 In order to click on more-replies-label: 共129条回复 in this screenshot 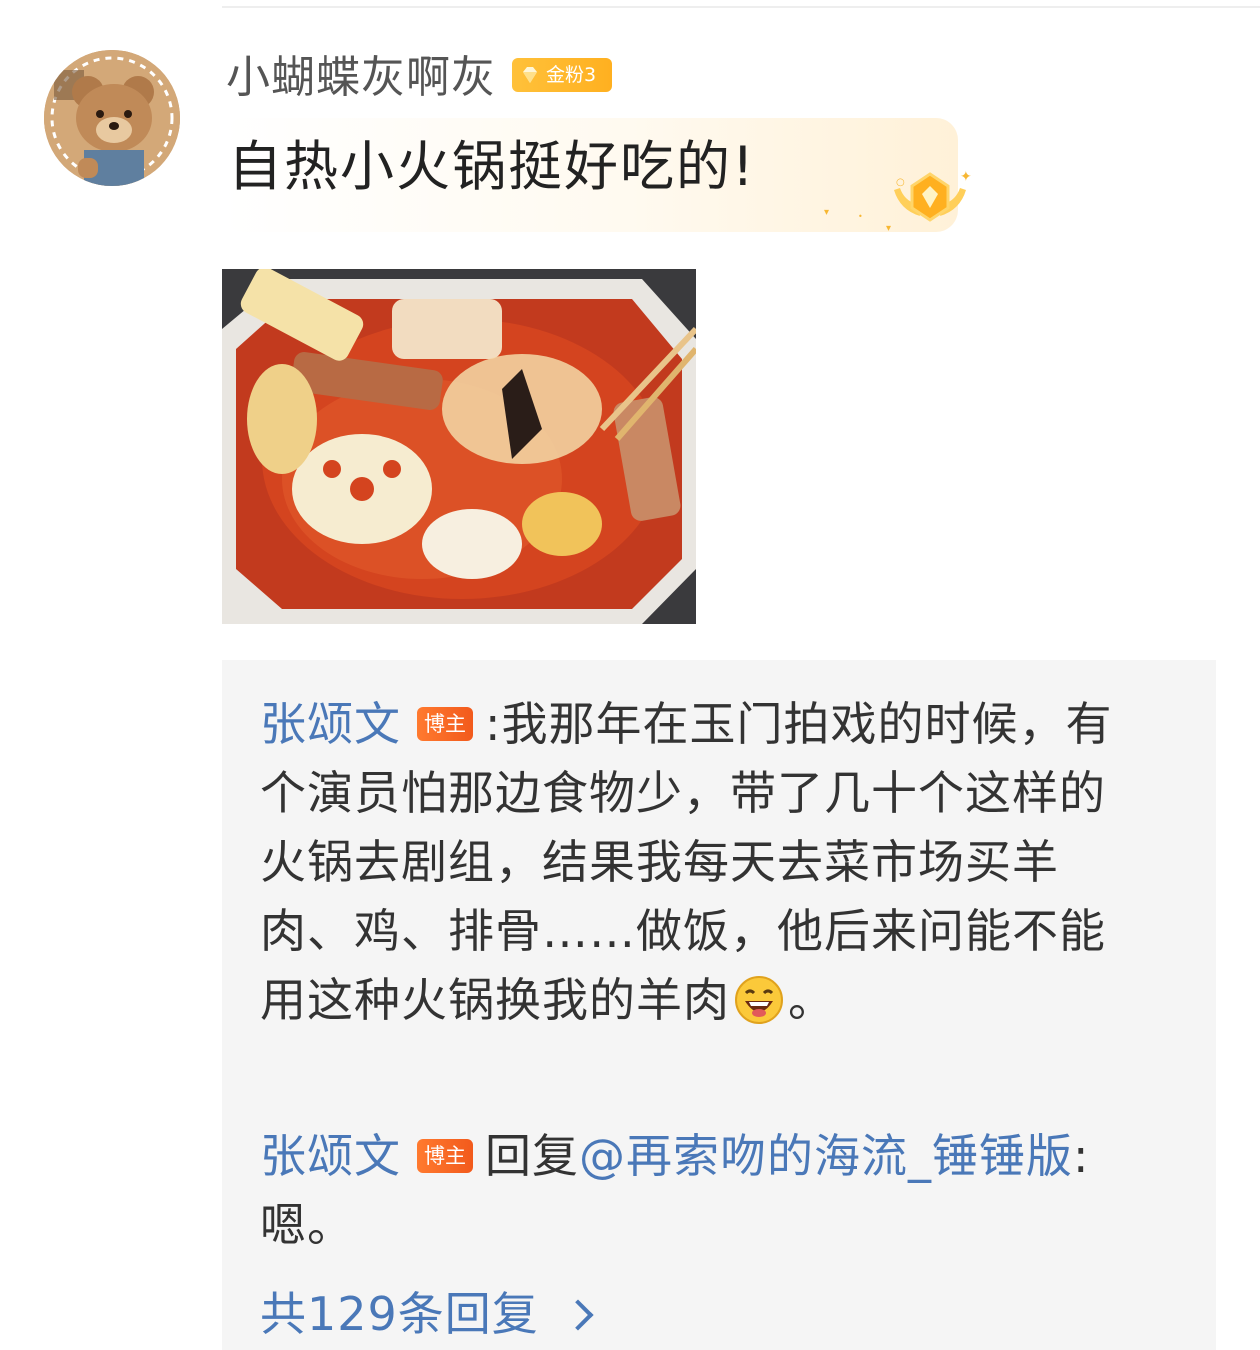, I will do `click(399, 1314)`.